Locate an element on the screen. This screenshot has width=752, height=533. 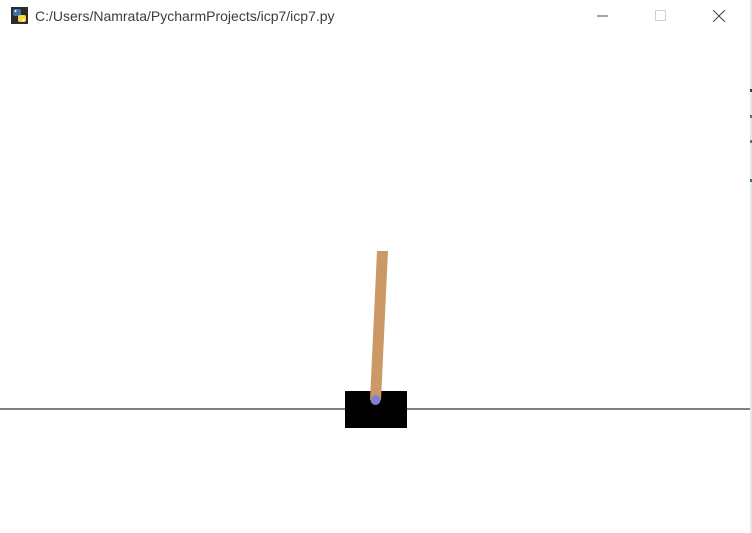
minimize-icon is located at coordinates (602, 16).